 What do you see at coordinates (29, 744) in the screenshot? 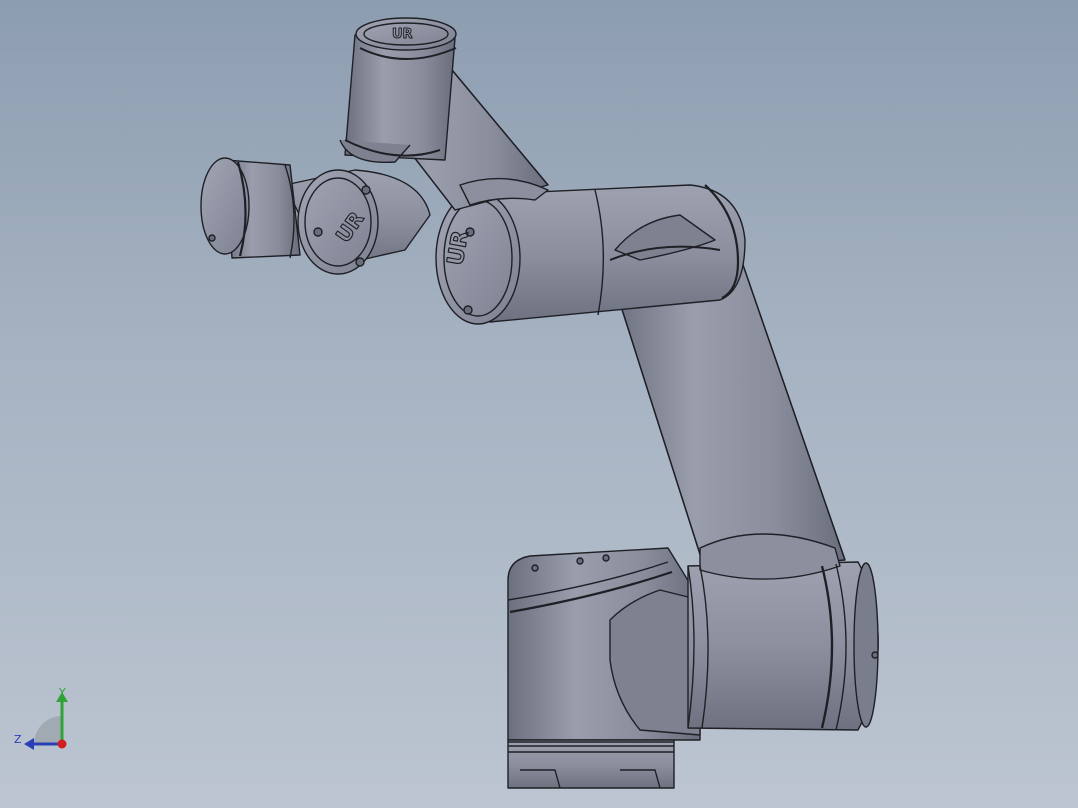
I see `z-axis-arrow-icon` at bounding box center [29, 744].